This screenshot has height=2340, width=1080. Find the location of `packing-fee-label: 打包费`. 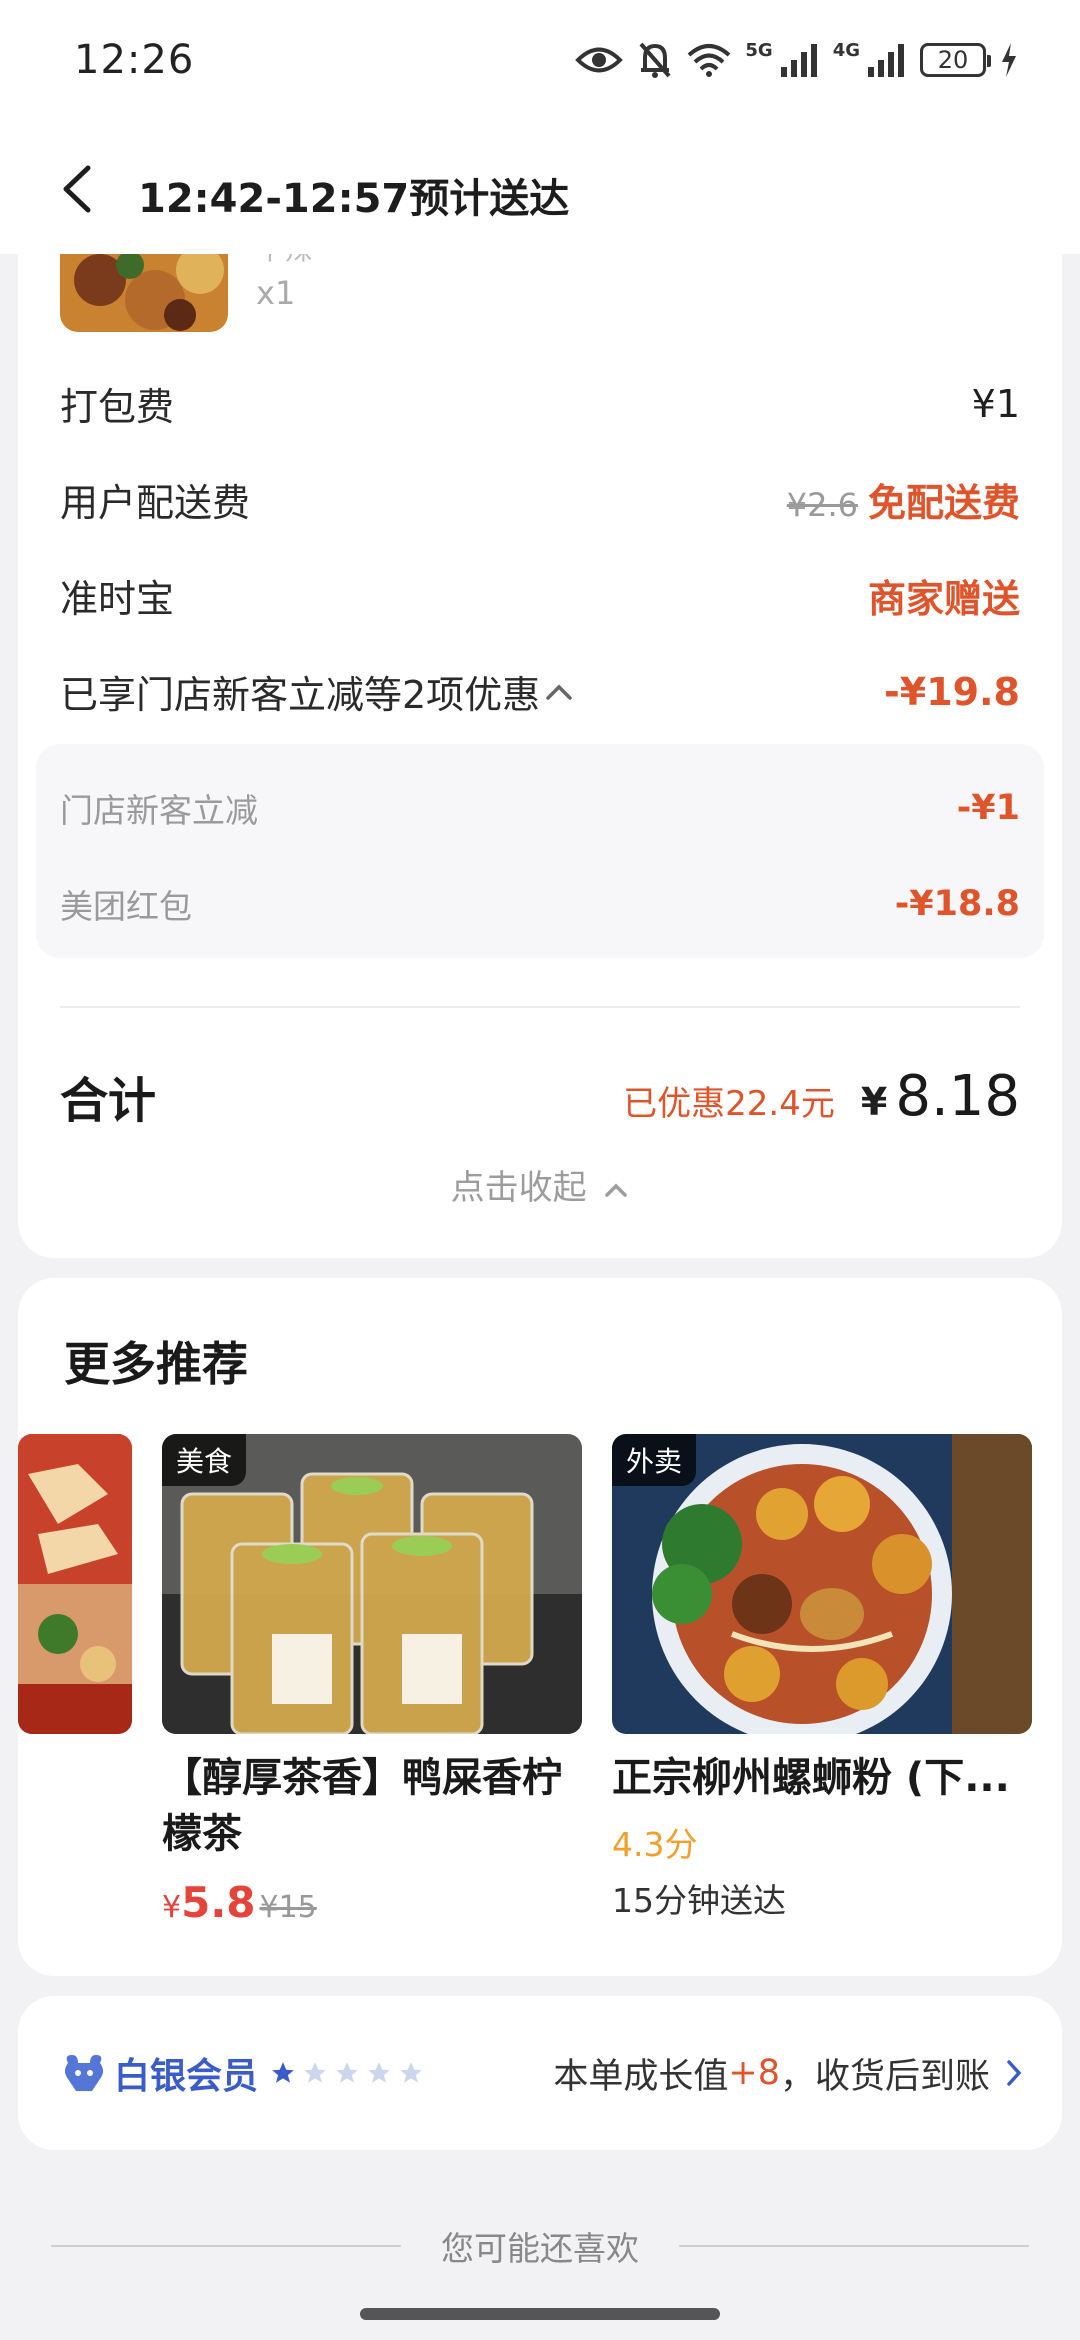

packing-fee-label: 打包费 is located at coordinates (117, 407).